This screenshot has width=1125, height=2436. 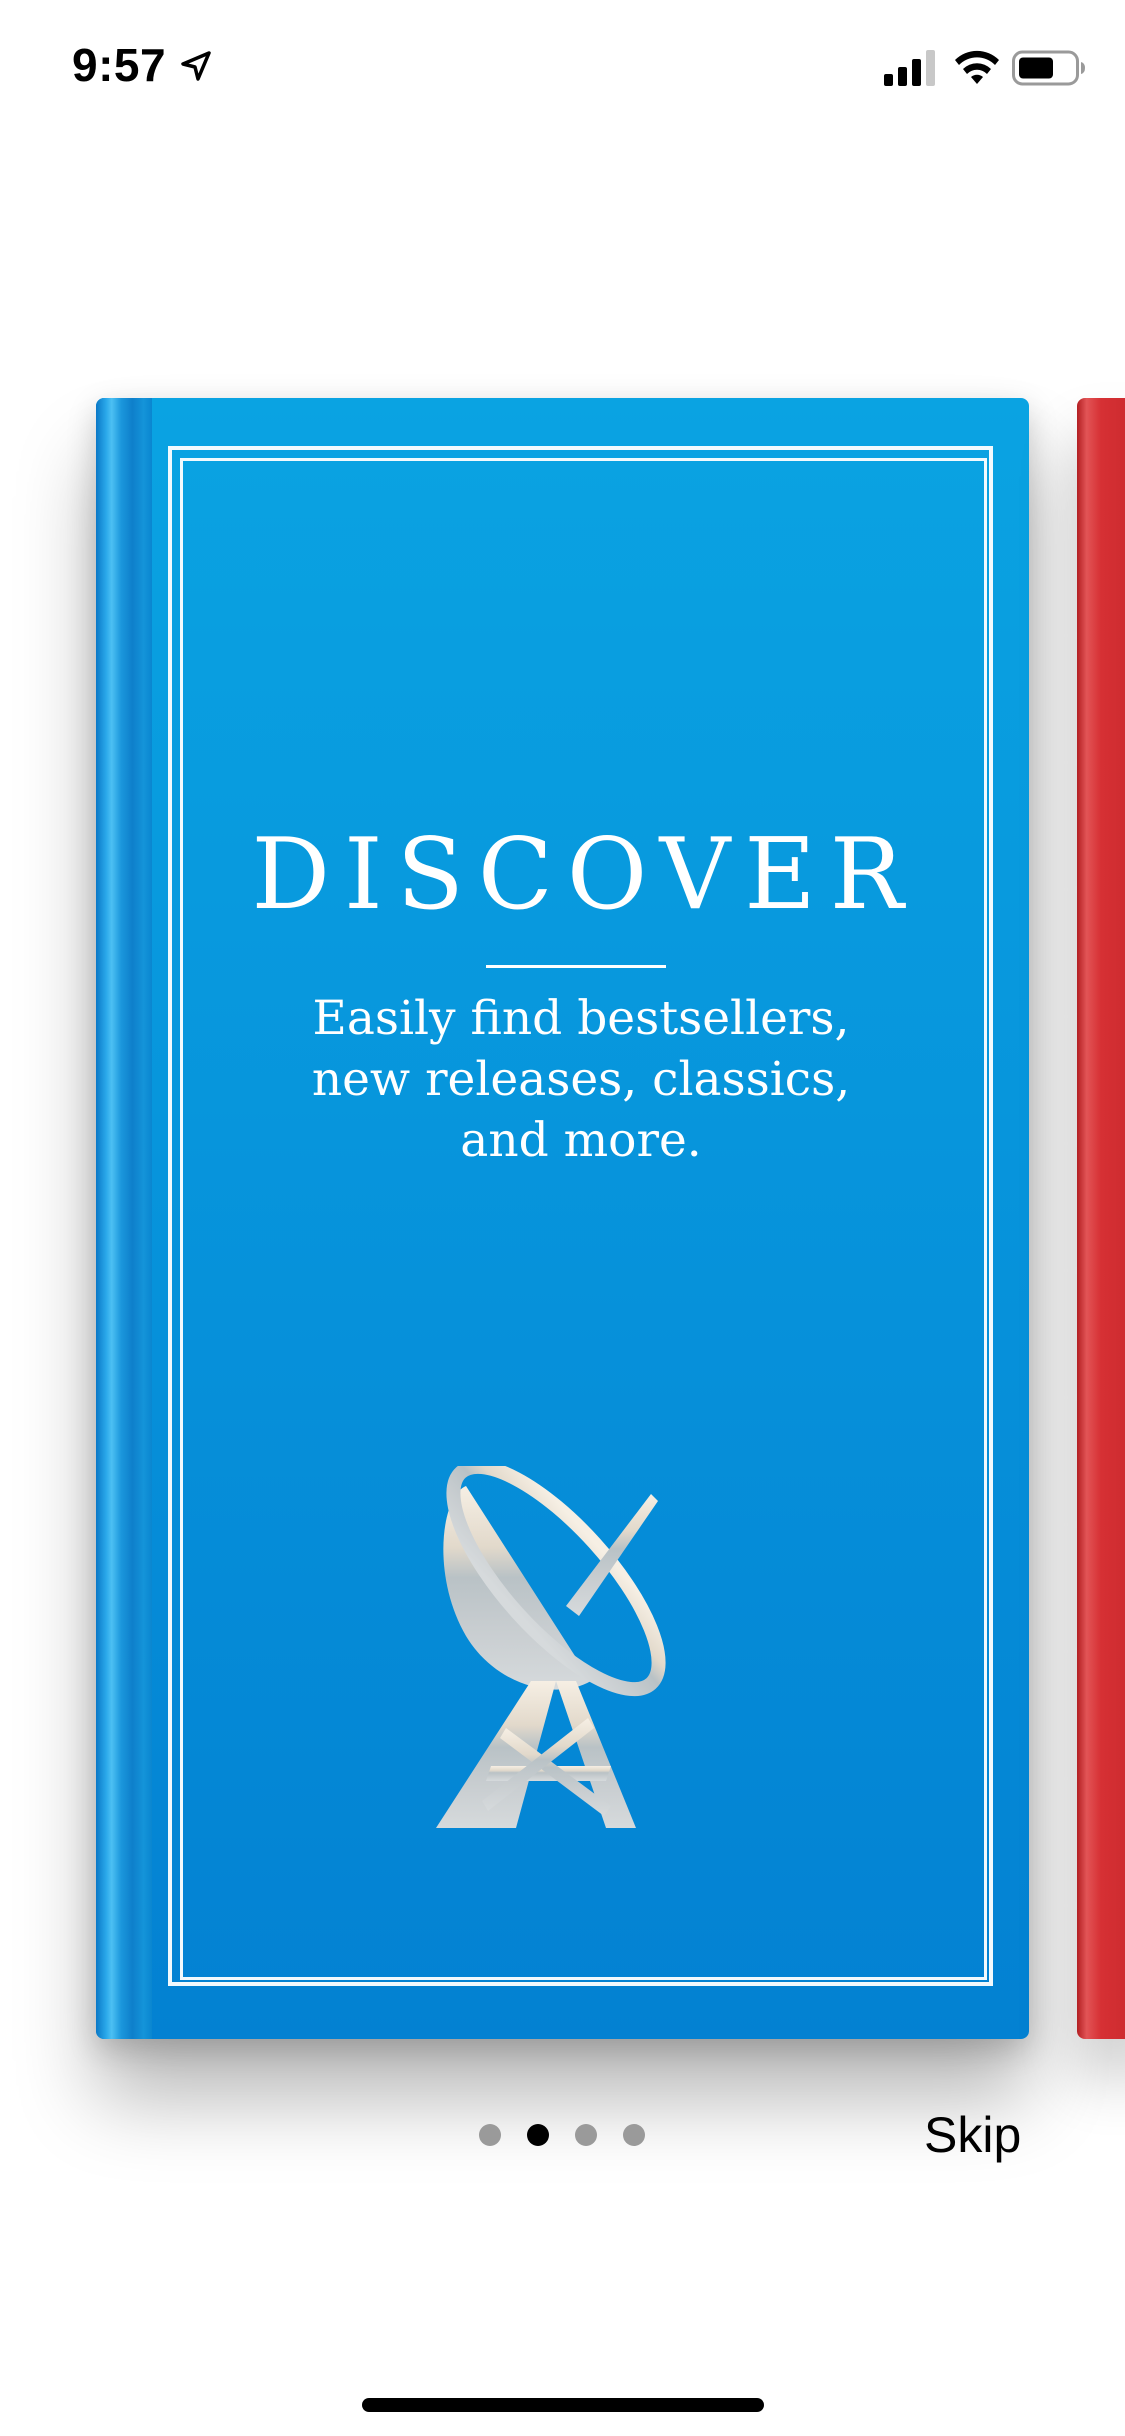 I want to click on battery-icon, so click(x=1048, y=68).